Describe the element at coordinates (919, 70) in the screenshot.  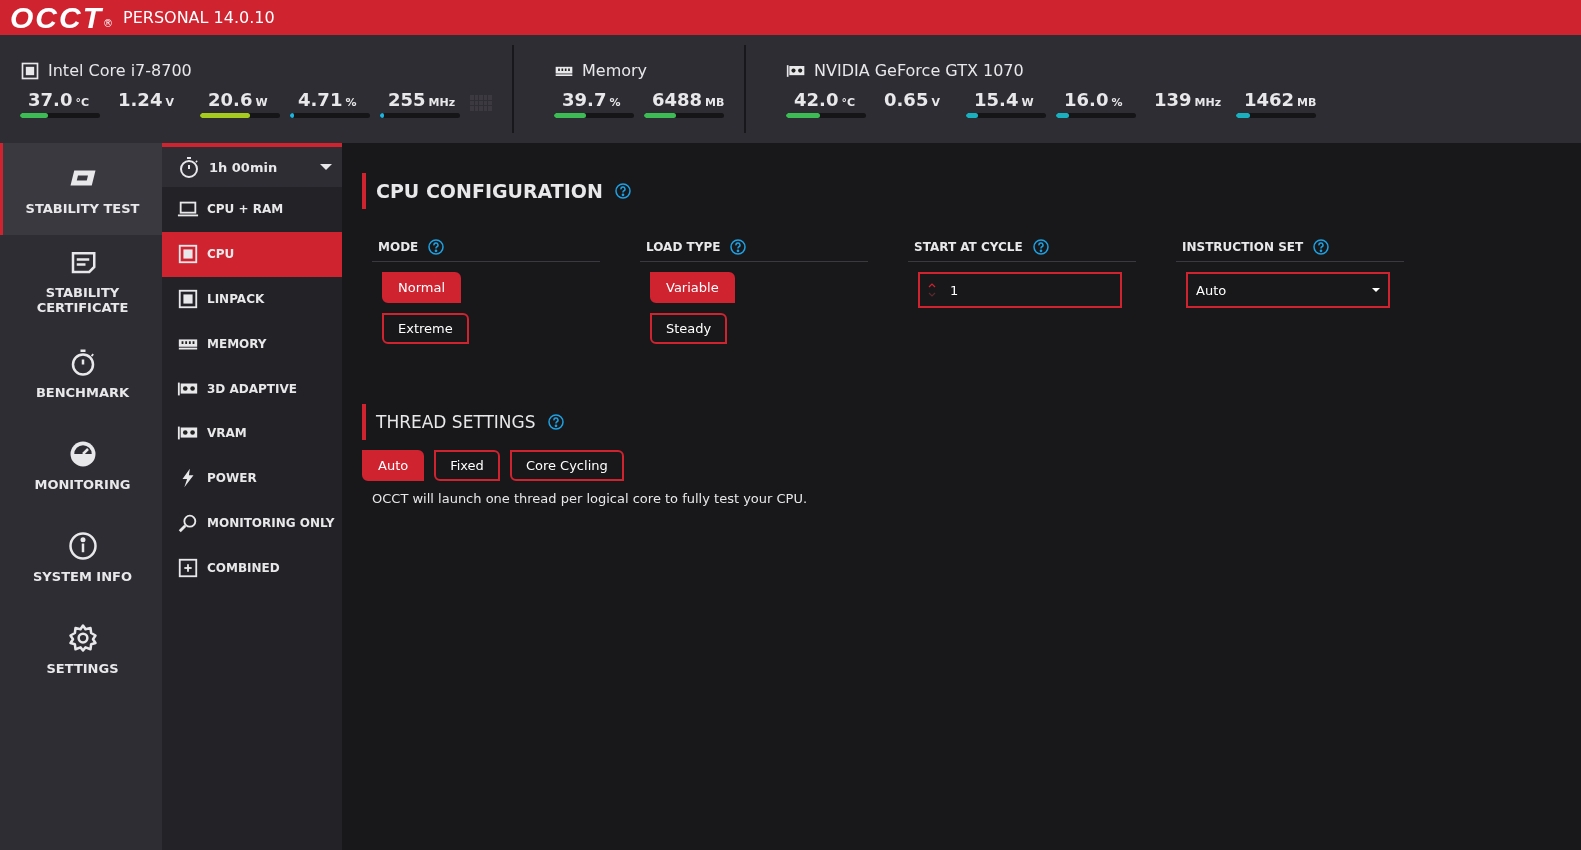
I see `device-name: NVIDIA GeForce GTX 1070` at that location.